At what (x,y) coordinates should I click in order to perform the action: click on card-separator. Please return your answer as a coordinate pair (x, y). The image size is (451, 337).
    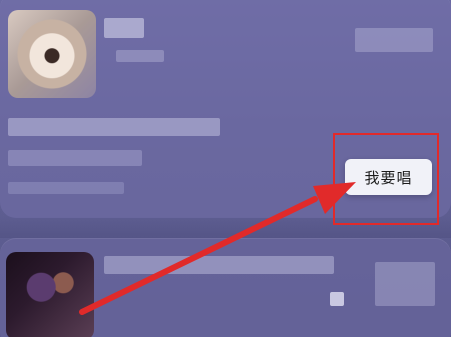
    Looking at the image, I should click on (225, 227).